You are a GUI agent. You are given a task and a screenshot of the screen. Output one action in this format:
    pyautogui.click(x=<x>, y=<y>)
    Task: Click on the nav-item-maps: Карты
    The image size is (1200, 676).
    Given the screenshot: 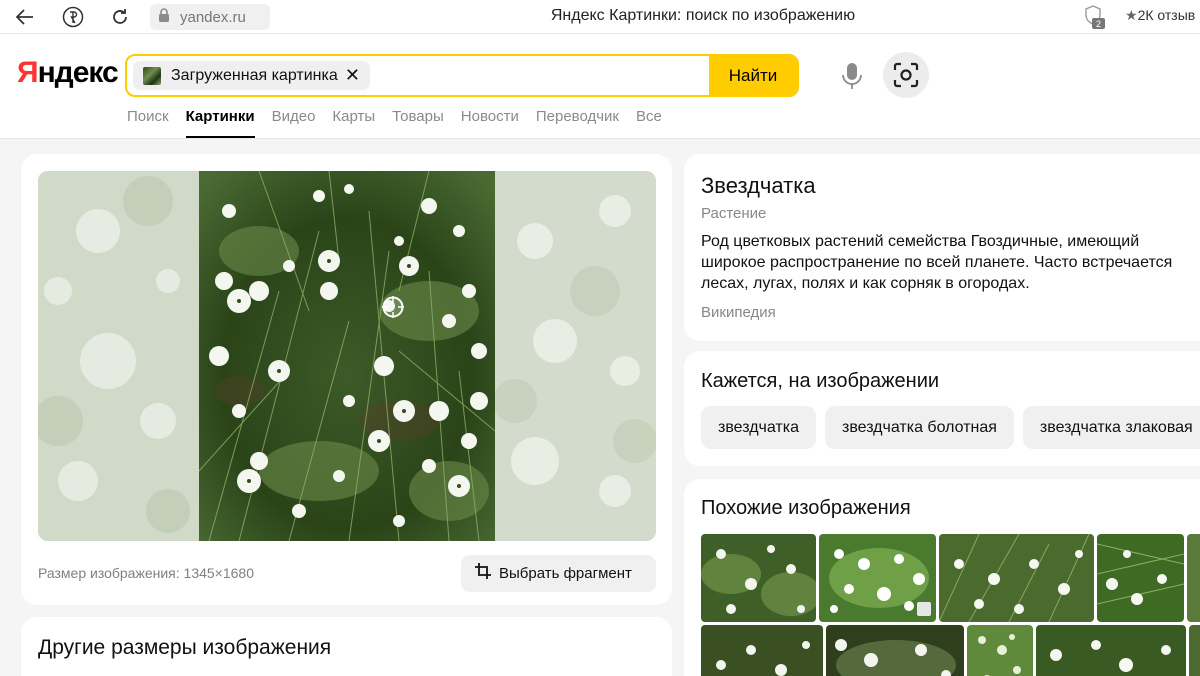 What is the action you would take?
    pyautogui.click(x=353, y=123)
    